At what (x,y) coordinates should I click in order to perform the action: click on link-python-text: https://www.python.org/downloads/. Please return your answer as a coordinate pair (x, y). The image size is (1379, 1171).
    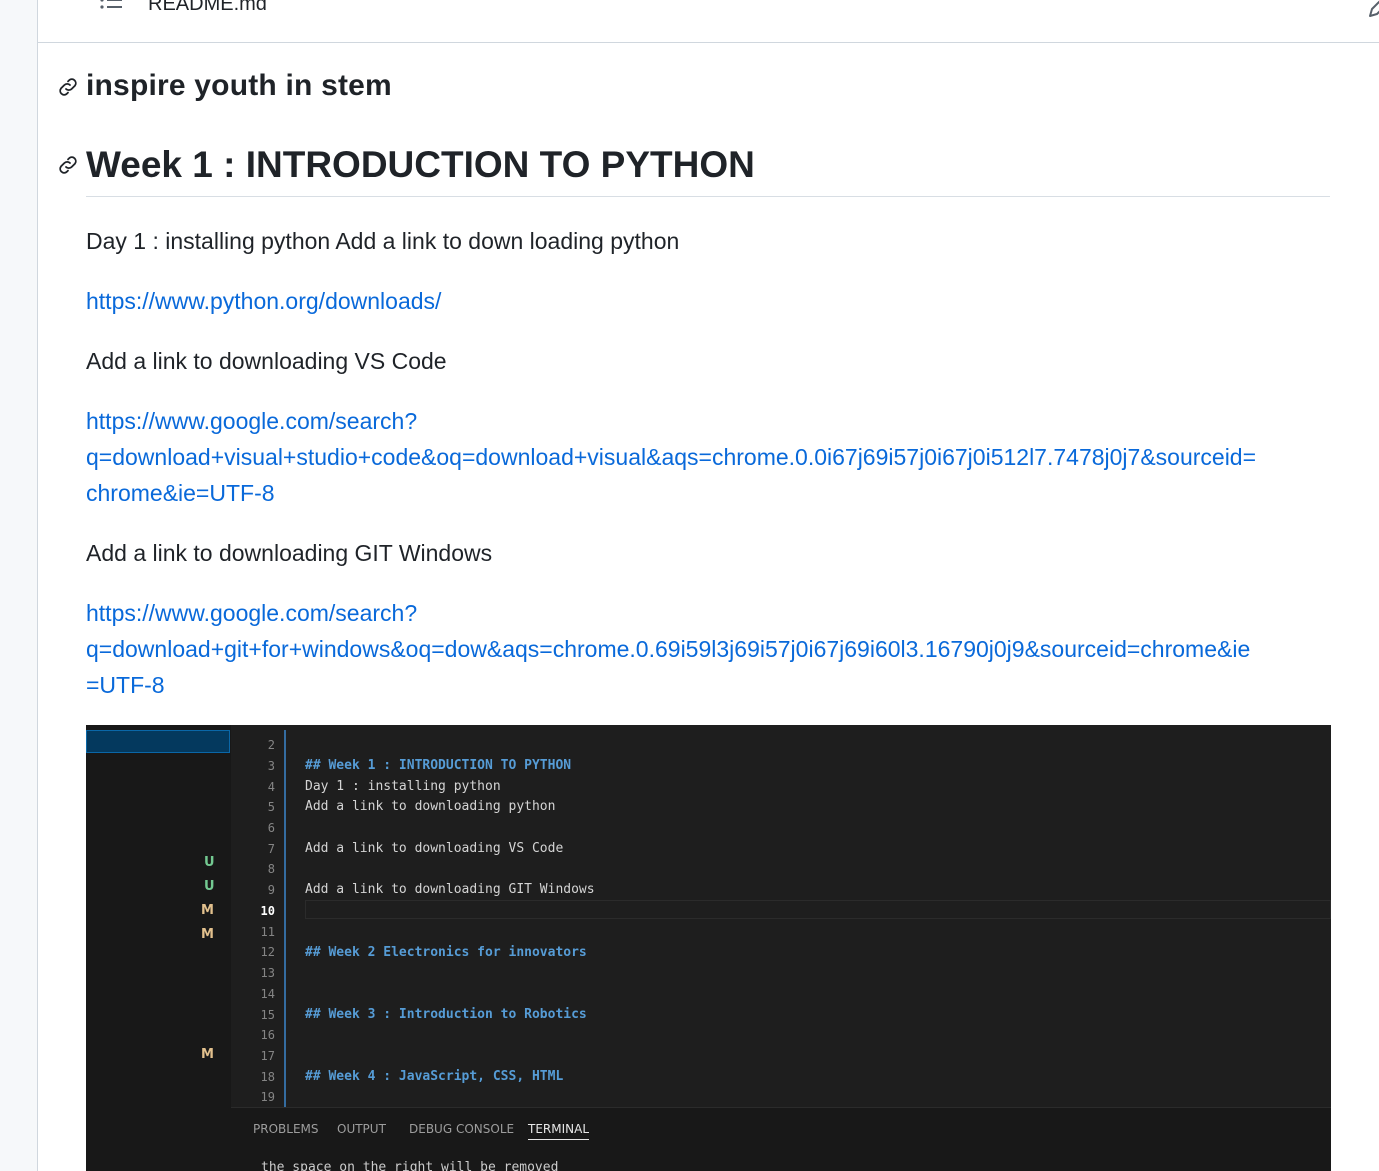
    Looking at the image, I should click on (711, 301).